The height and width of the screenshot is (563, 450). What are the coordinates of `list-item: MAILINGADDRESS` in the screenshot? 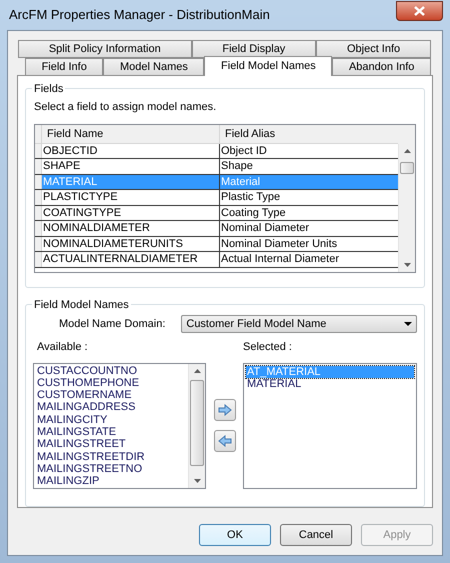 It's located at (112, 407).